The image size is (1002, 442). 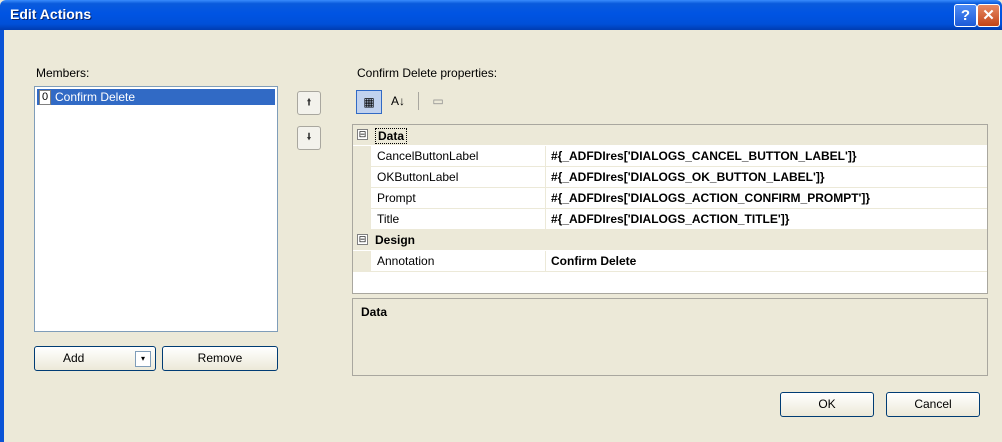 I want to click on ok-button: OK, so click(x=827, y=404).